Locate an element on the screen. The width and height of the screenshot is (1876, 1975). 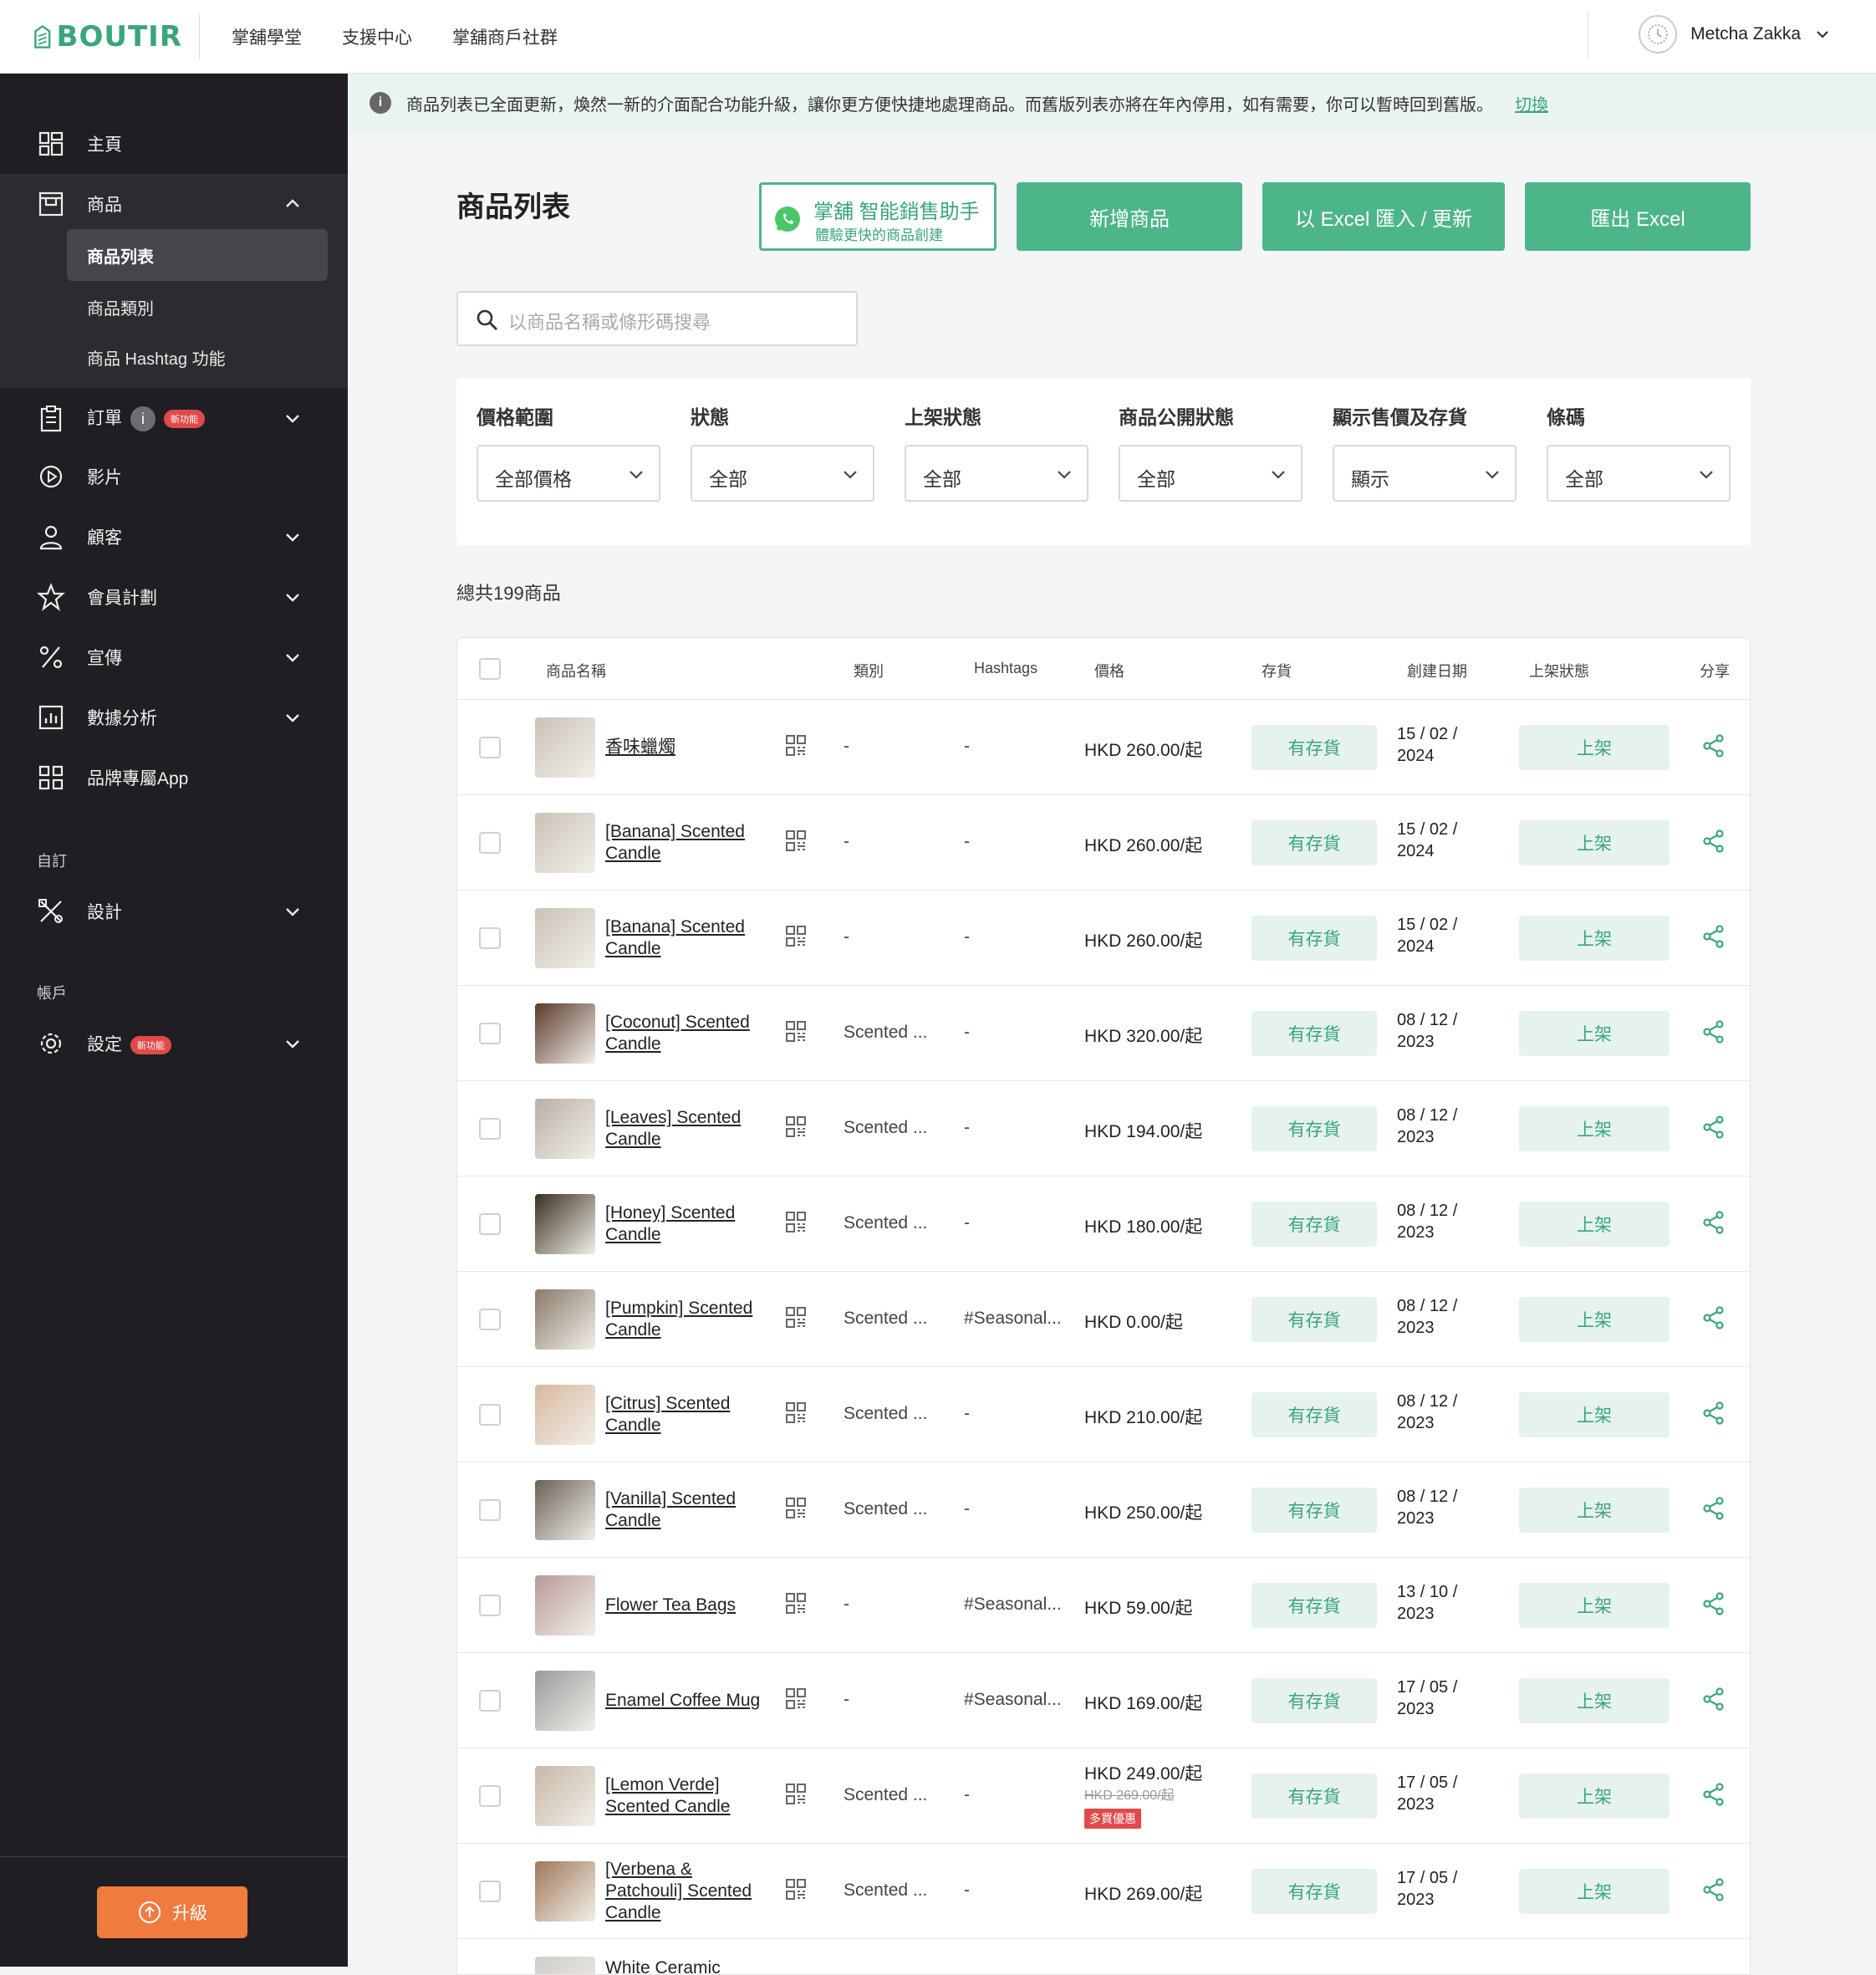
sidebar-item-settings: 設定 新功能 is located at coordinates (174, 1043).